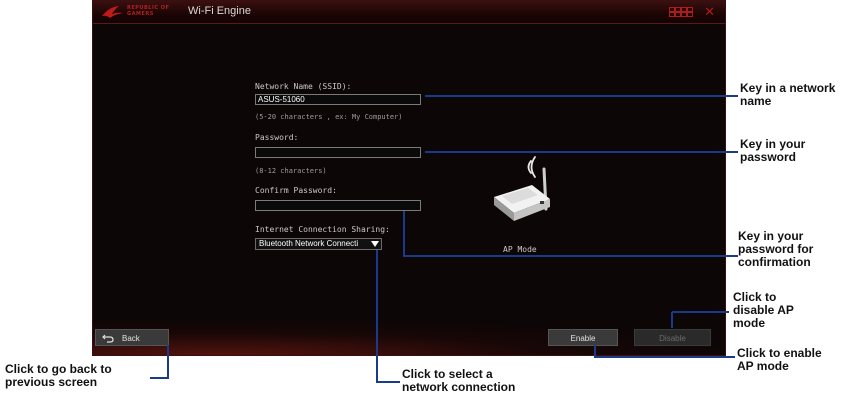 The height and width of the screenshot is (399, 860). What do you see at coordinates (756, 101) in the screenshot?
I see `callout-ssid-line-2: name` at bounding box center [756, 101].